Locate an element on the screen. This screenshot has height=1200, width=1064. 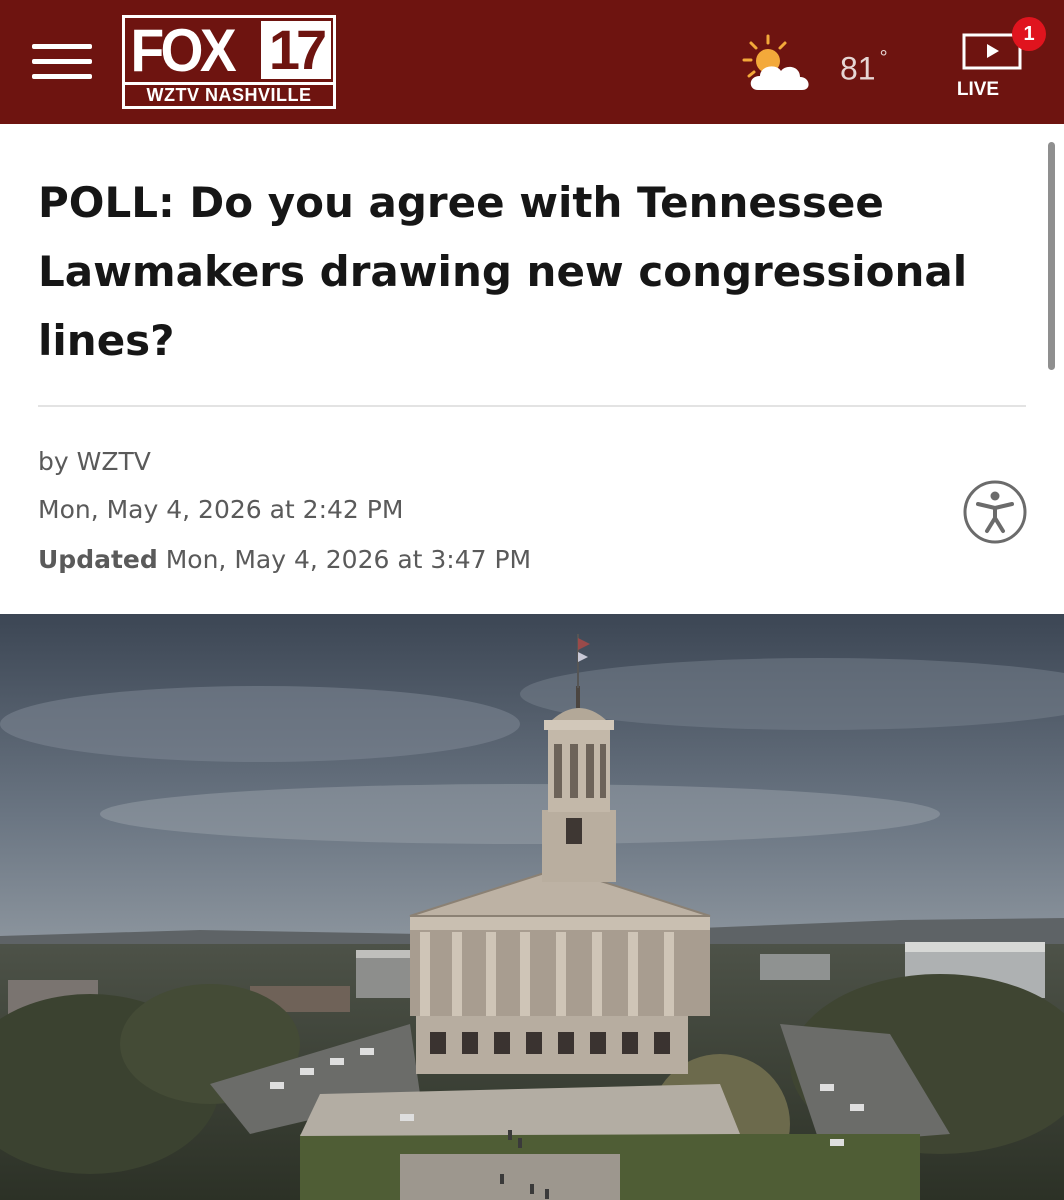
publish-date: Mon, May 4, 2026 at 2:42 PM is located at coordinates (221, 509).